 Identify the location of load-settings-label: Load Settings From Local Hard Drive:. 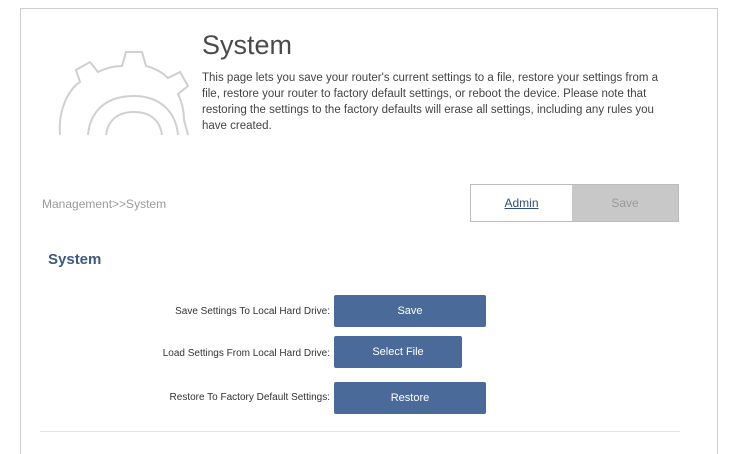
(246, 353).